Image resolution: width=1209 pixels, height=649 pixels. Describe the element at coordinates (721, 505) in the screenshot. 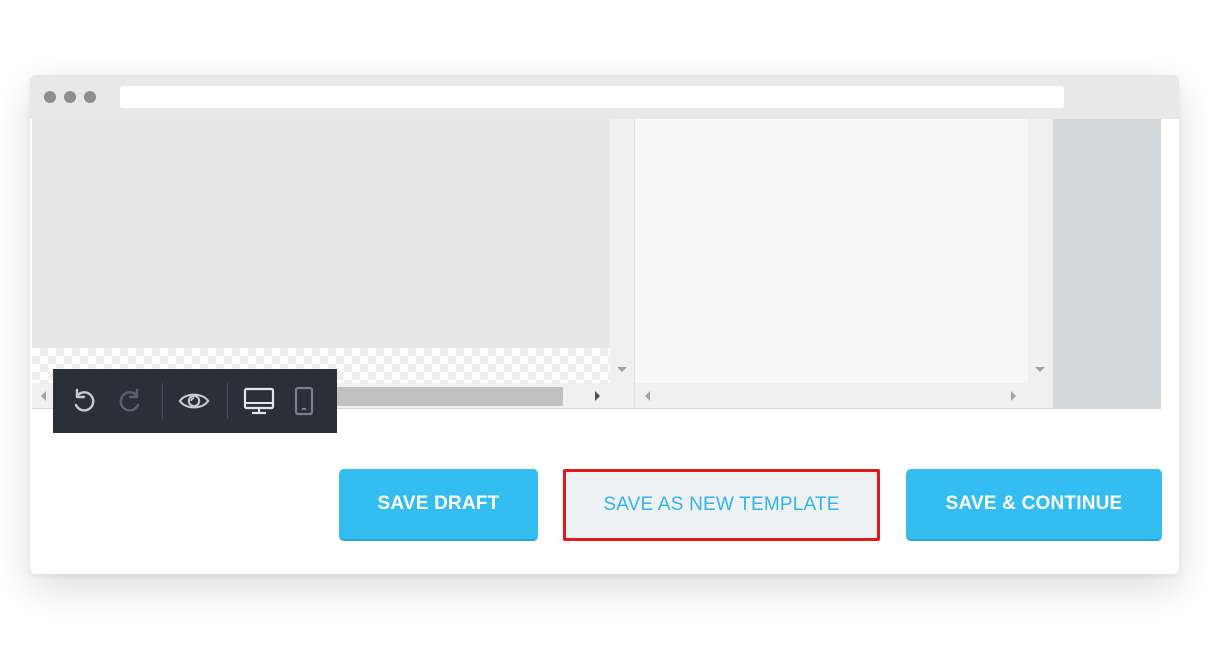

I see `save-as-new-template-button: SAVE AS NEW TEMPLATE` at that location.